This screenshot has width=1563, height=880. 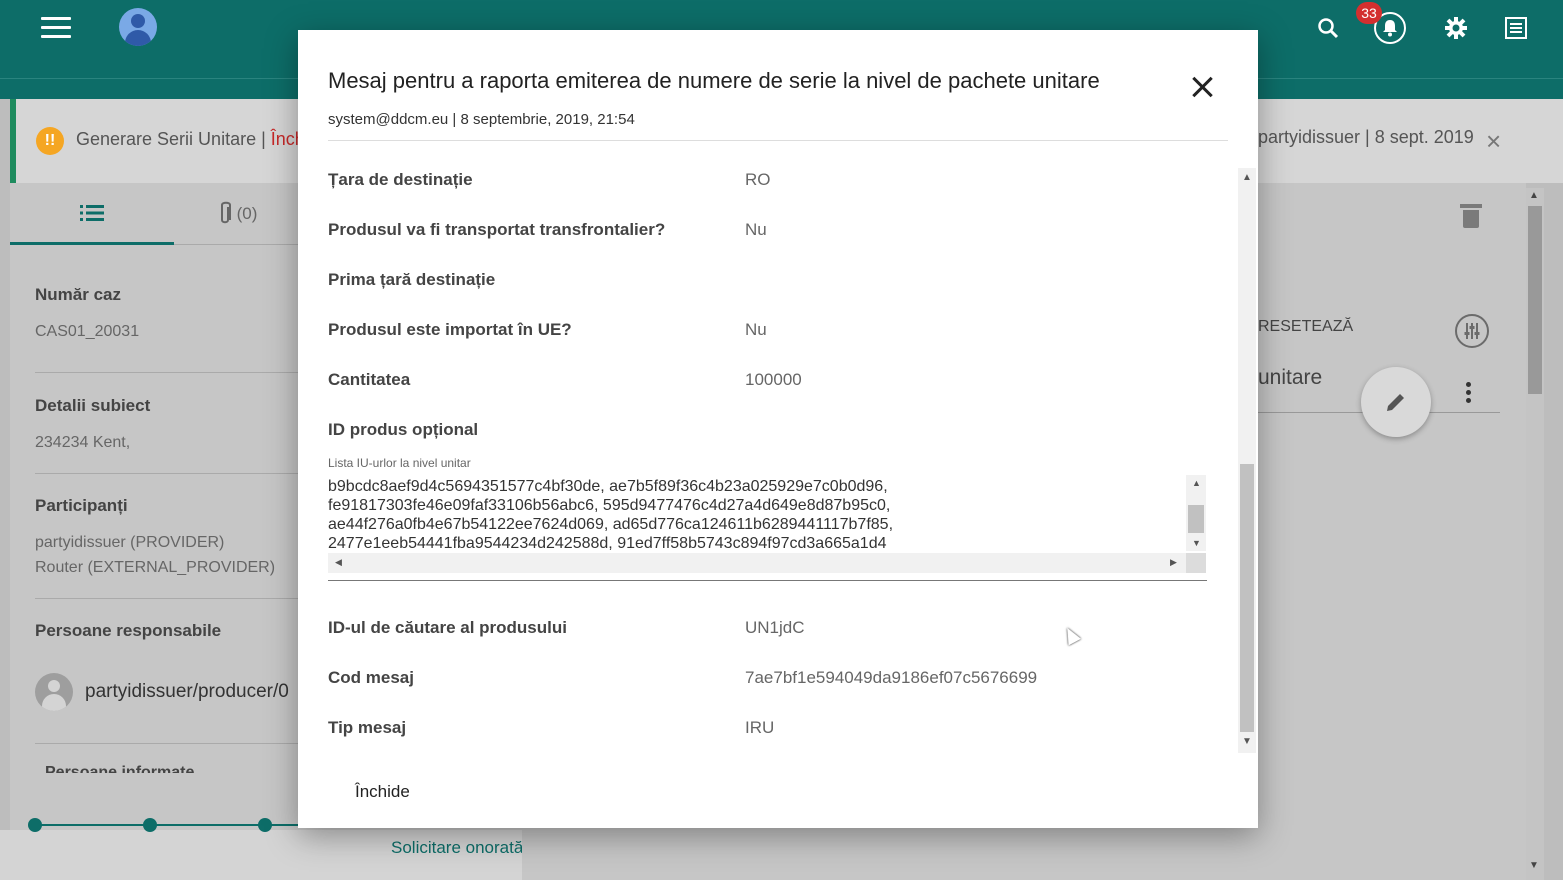 What do you see at coordinates (456, 847) in the screenshot?
I see `workflow-step-label: Solicitare onorată` at bounding box center [456, 847].